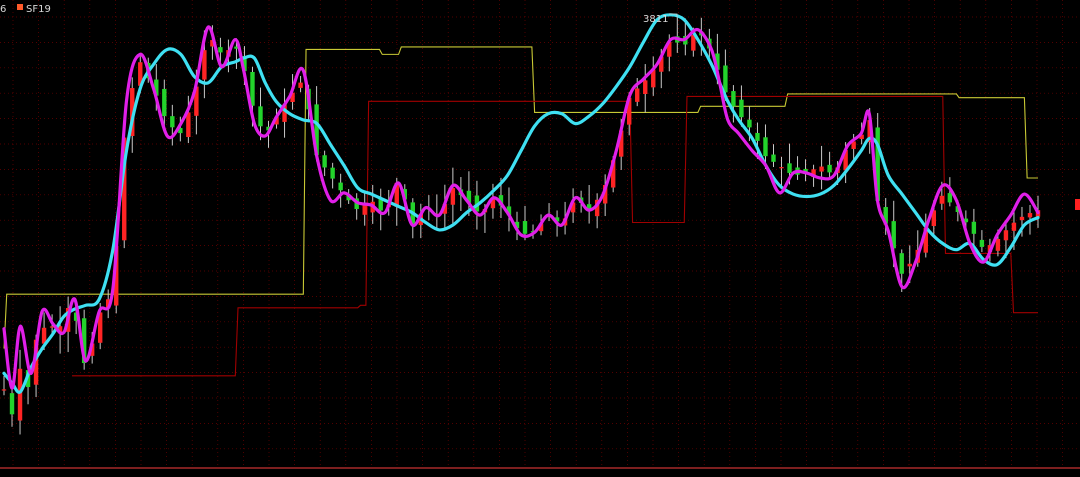  What do you see at coordinates (1077, 204) in the screenshot?
I see `right-price-marker` at bounding box center [1077, 204].